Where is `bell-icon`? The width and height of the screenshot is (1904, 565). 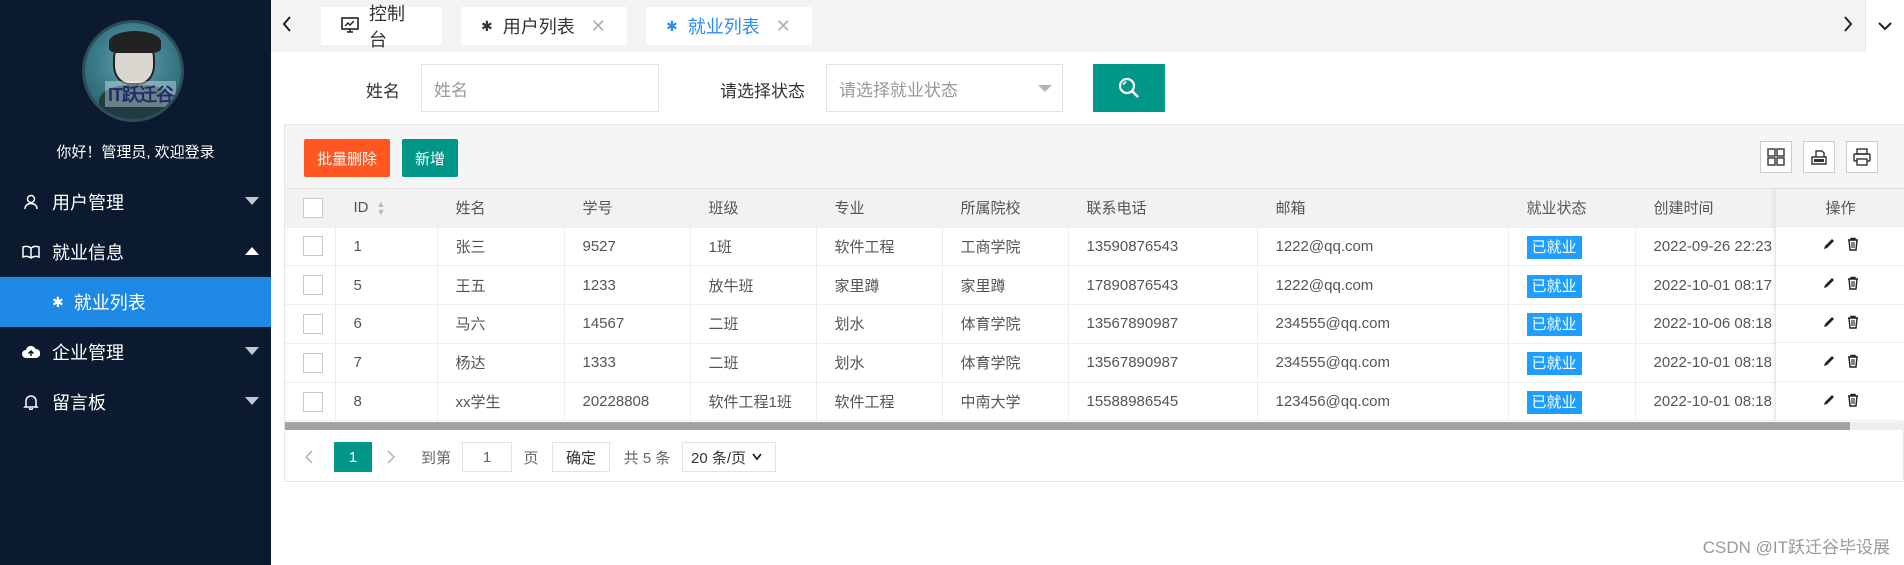
bell-icon is located at coordinates (31, 402).